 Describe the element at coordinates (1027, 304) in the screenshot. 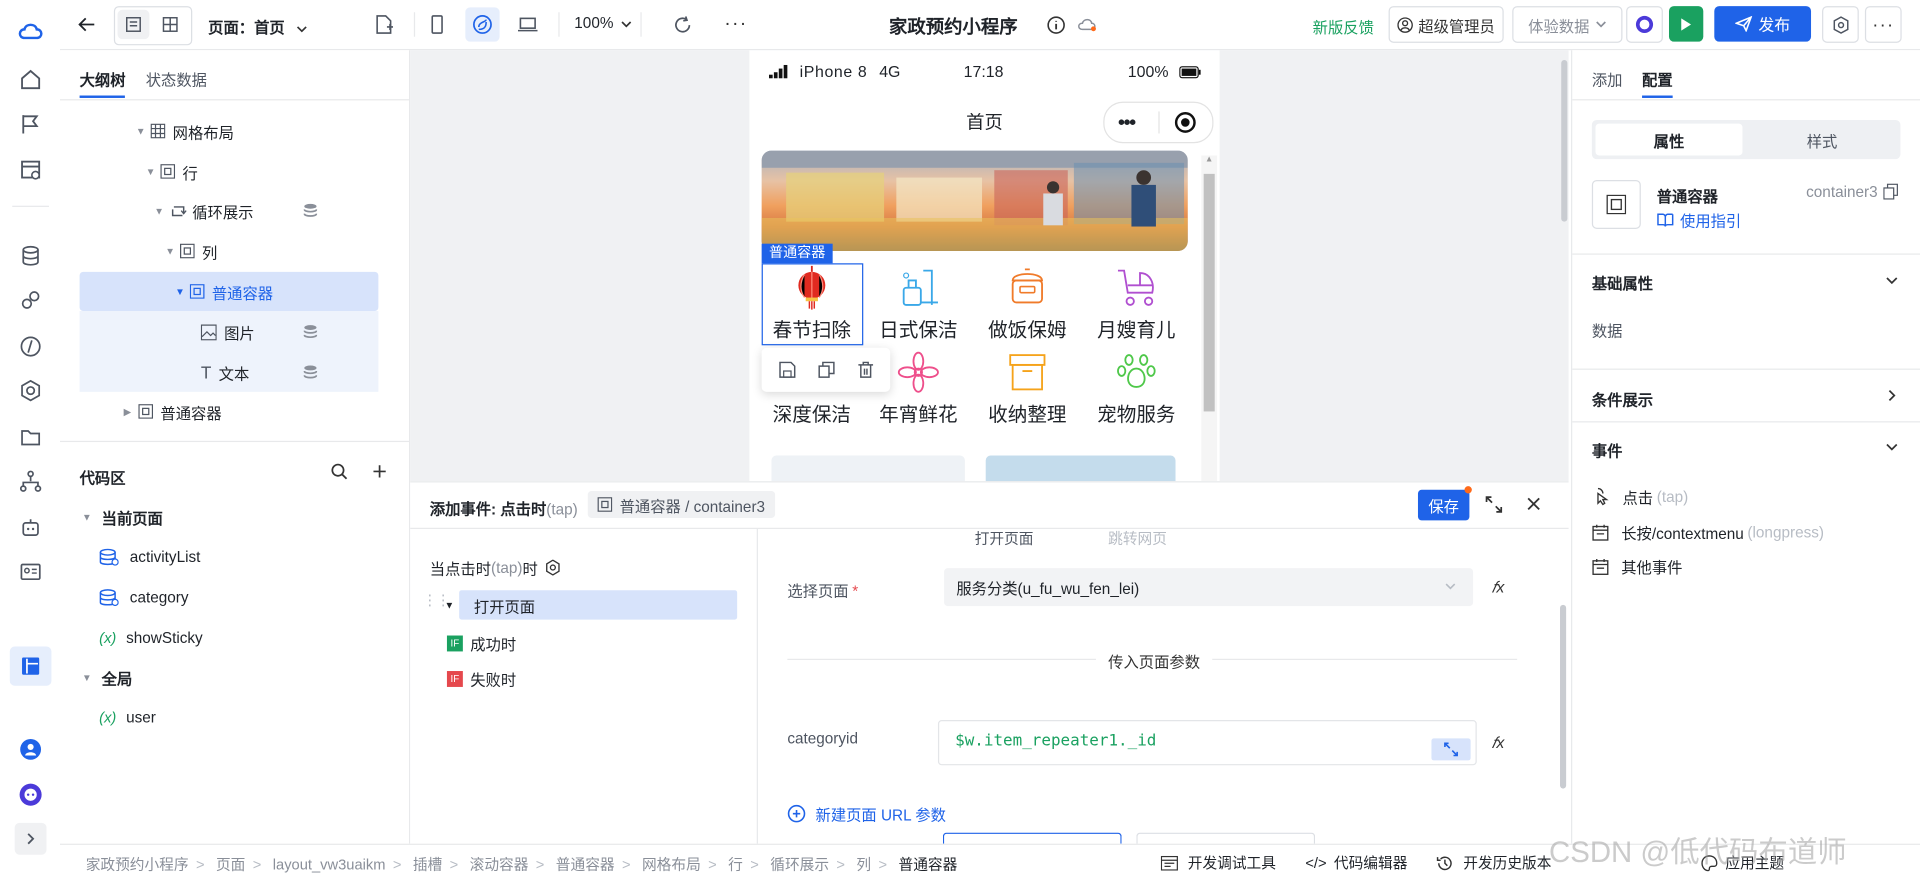

I see `service-item: 做饭保姆` at that location.